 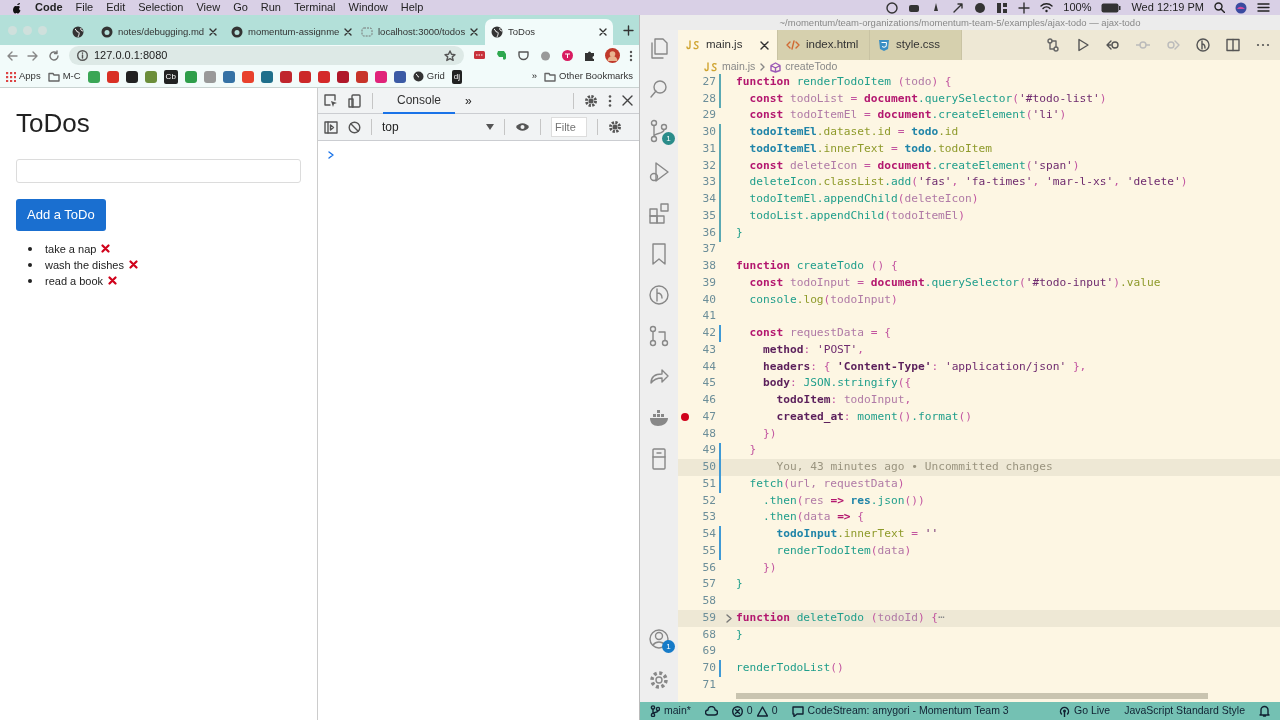 What do you see at coordinates (33, 55) in the screenshot?
I see `forward-icon` at bounding box center [33, 55].